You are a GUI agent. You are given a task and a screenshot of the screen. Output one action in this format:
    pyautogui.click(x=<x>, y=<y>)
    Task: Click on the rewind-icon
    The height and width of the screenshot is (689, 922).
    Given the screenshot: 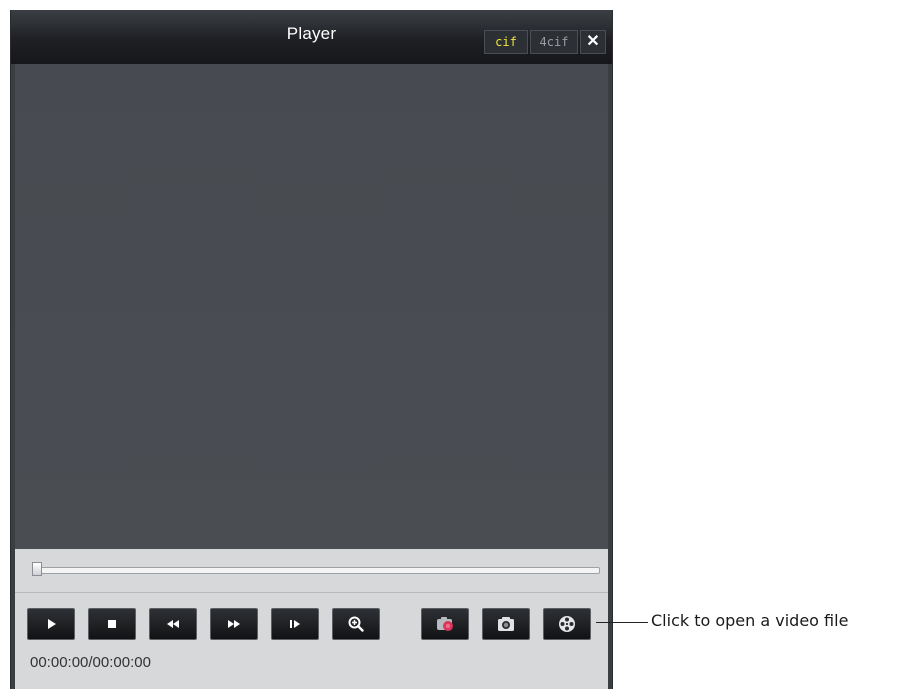 What is the action you would take?
    pyautogui.click(x=173, y=624)
    